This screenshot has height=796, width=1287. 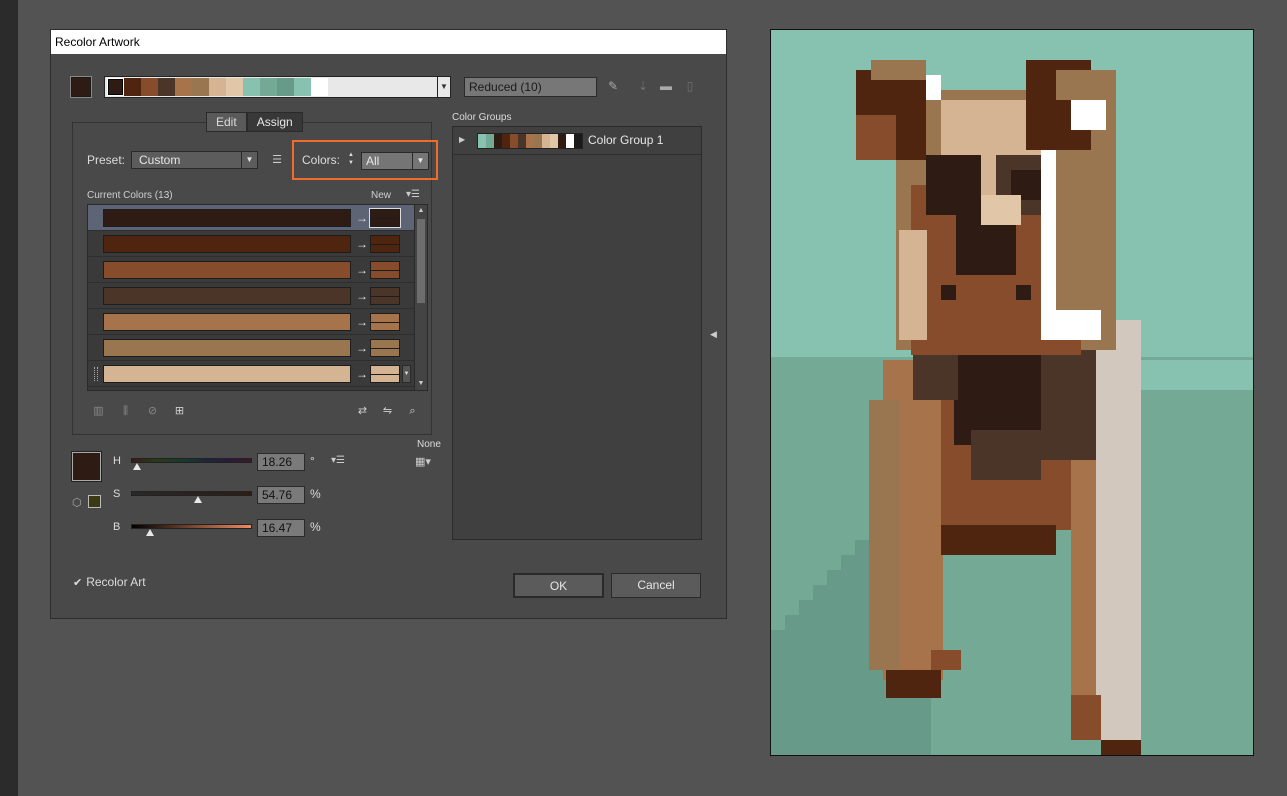 What do you see at coordinates (117, 494) in the screenshot?
I see `saturation-label: S` at bounding box center [117, 494].